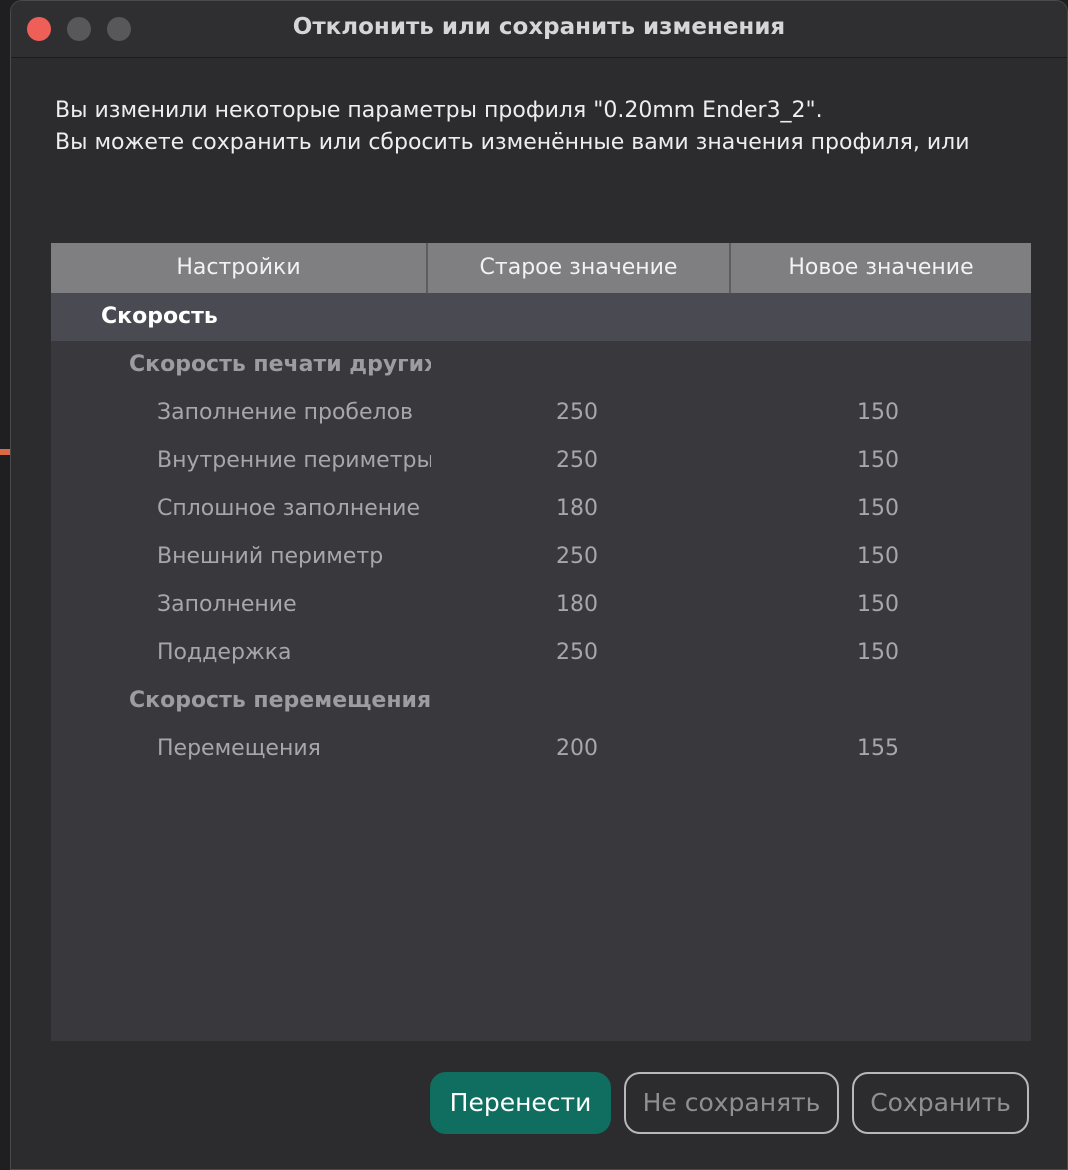  What do you see at coordinates (541, 509) in the screenshot?
I see `table-row: Сплошное заполнение 180 150` at bounding box center [541, 509].